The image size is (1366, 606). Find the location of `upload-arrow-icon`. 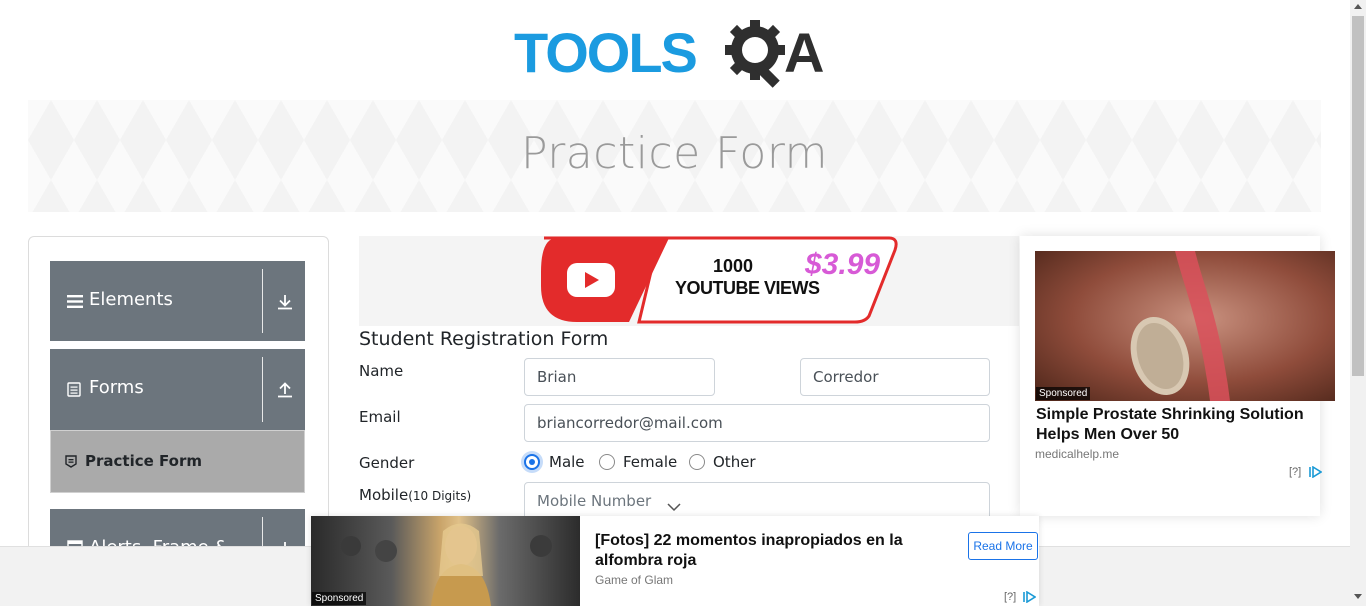

upload-arrow-icon is located at coordinates (285, 390).